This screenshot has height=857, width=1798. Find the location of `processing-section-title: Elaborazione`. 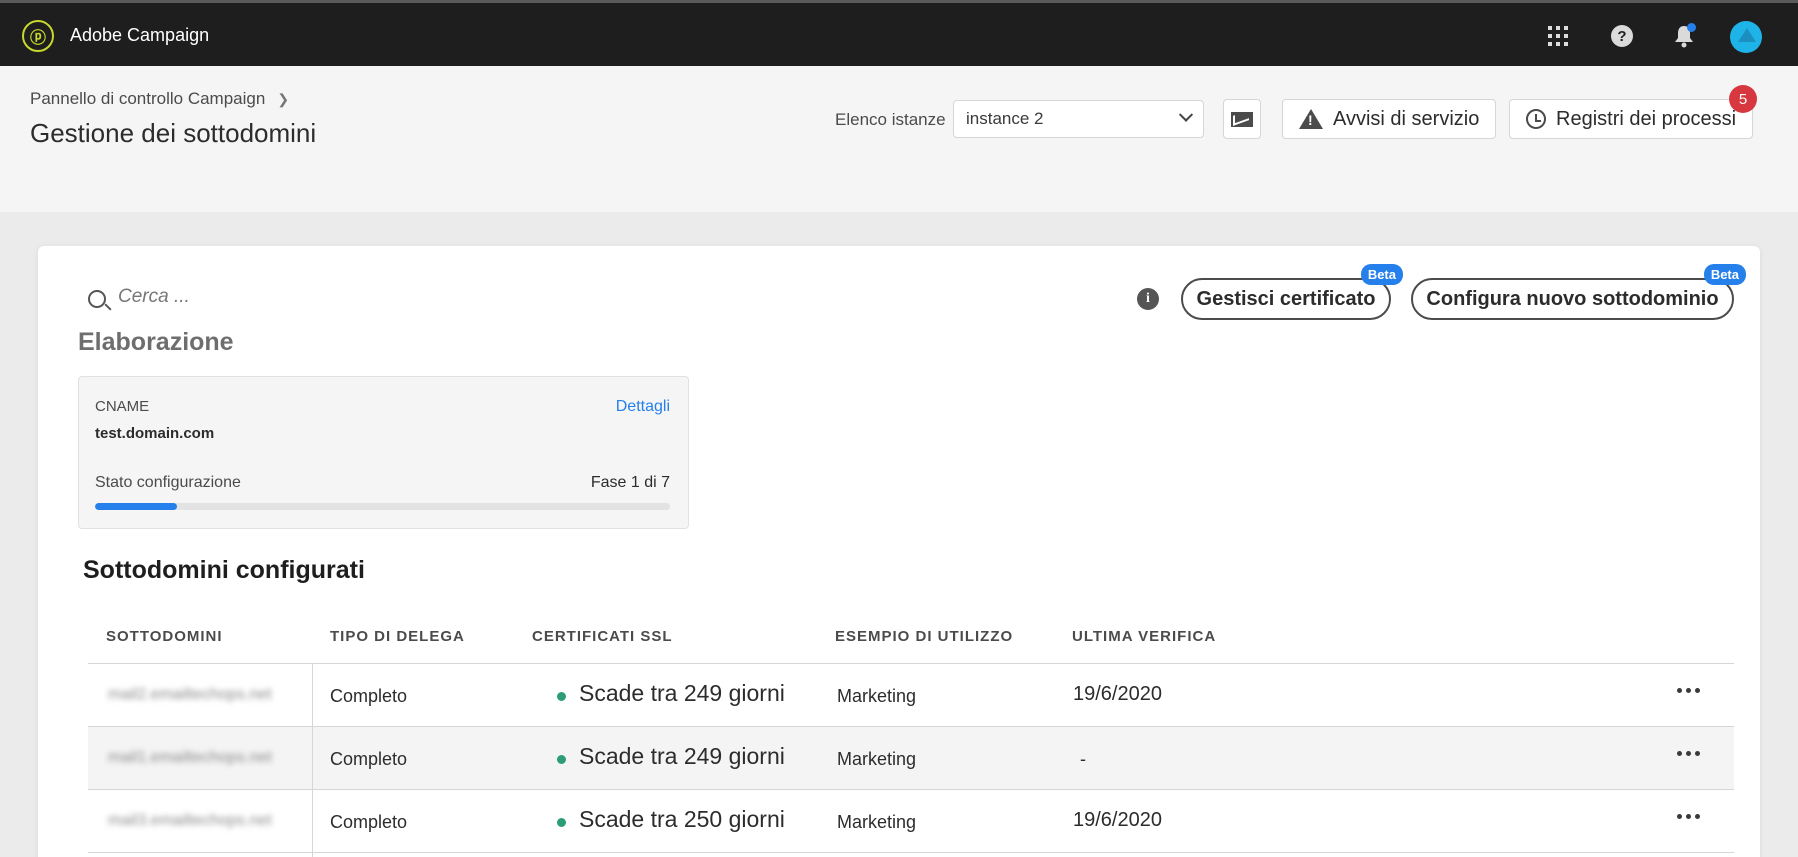

processing-section-title: Elaborazione is located at coordinates (156, 342).